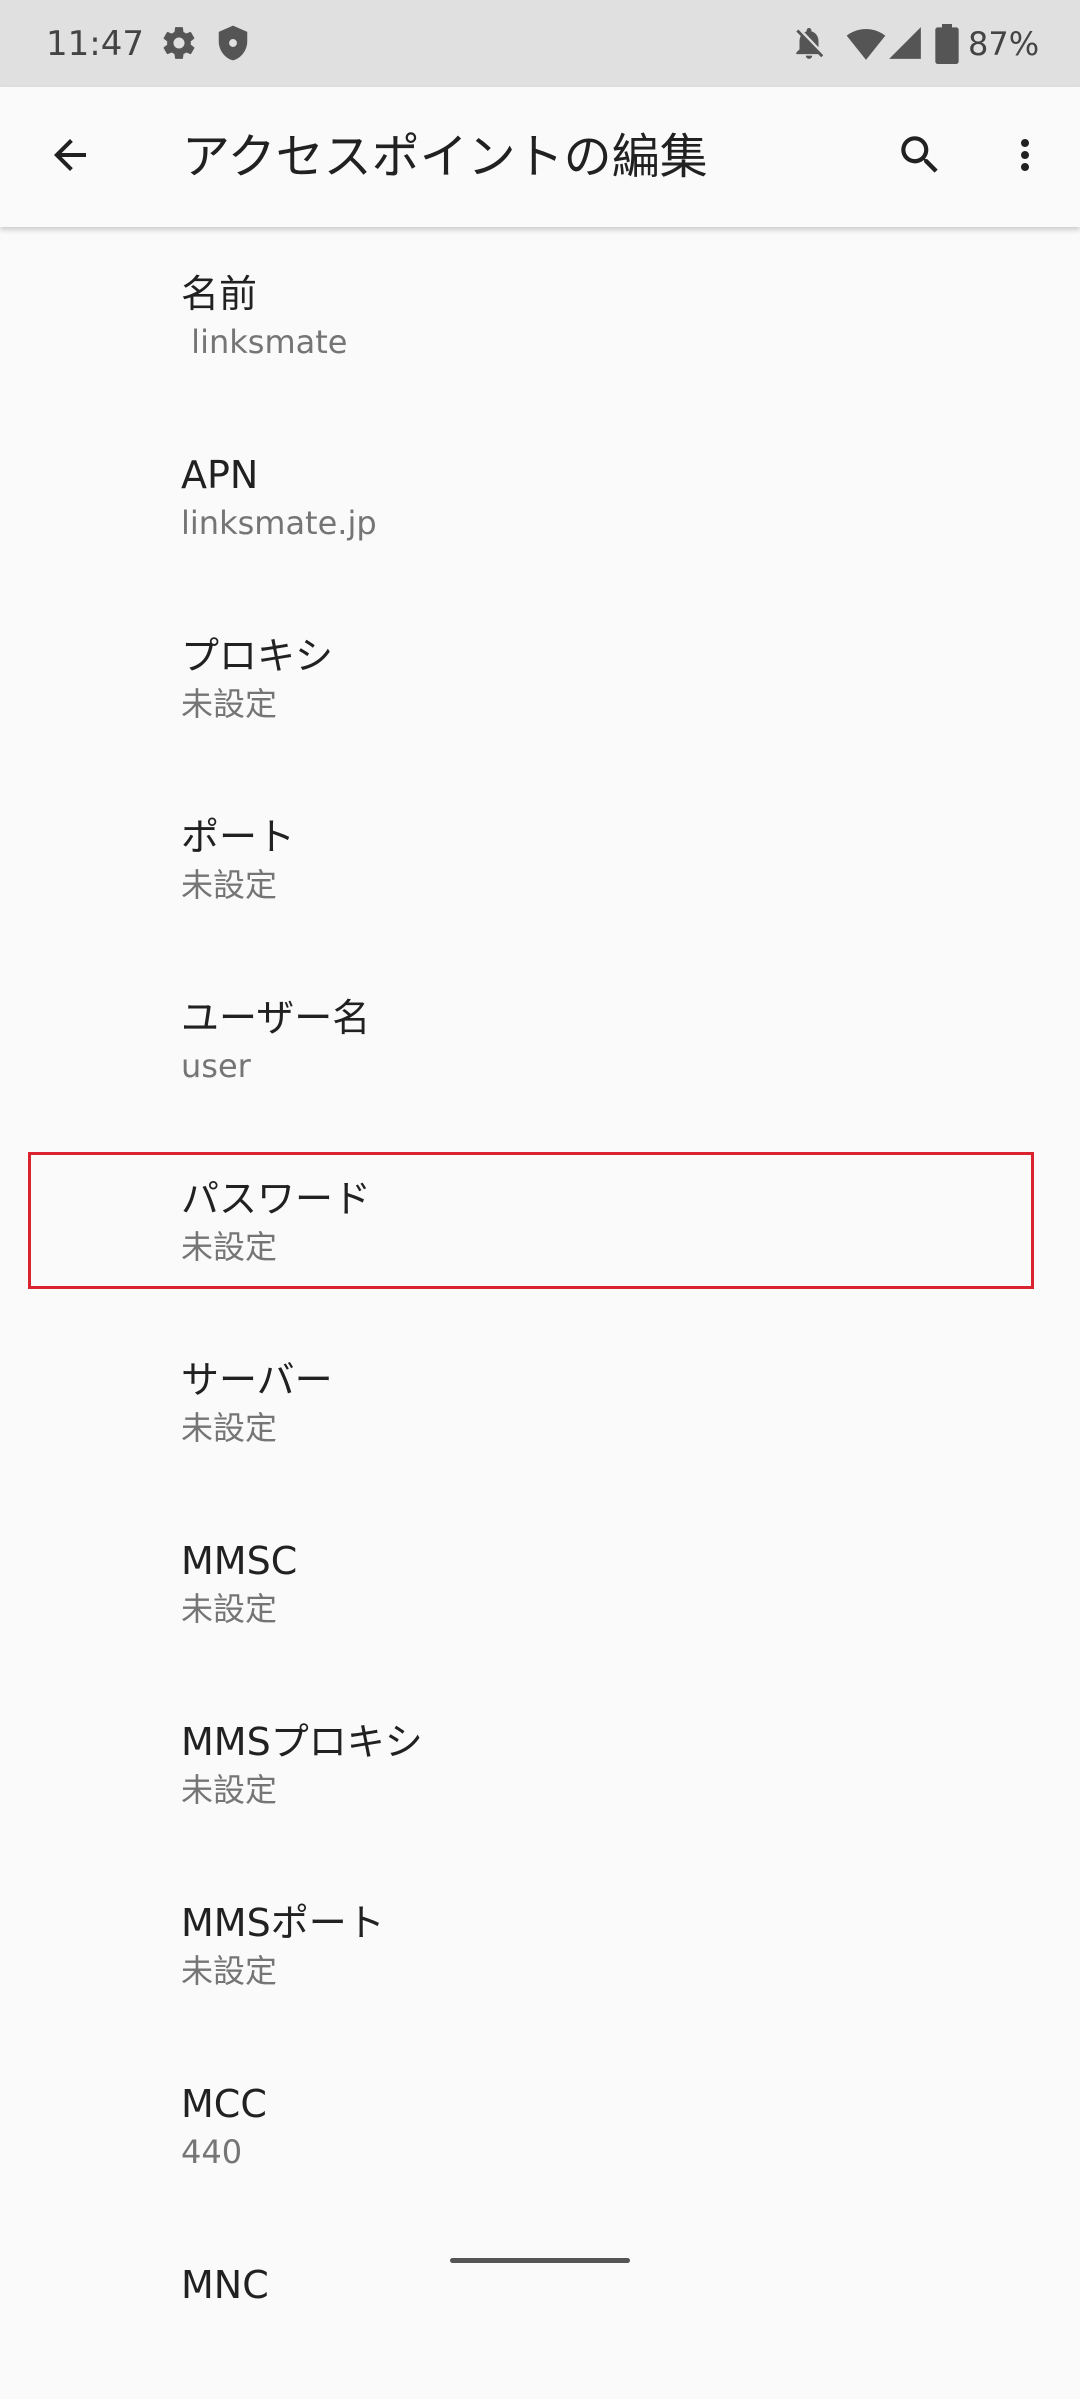 The width and height of the screenshot is (1080, 2399). What do you see at coordinates (239, 1561) in the screenshot?
I see `pref-title: MMSC` at bounding box center [239, 1561].